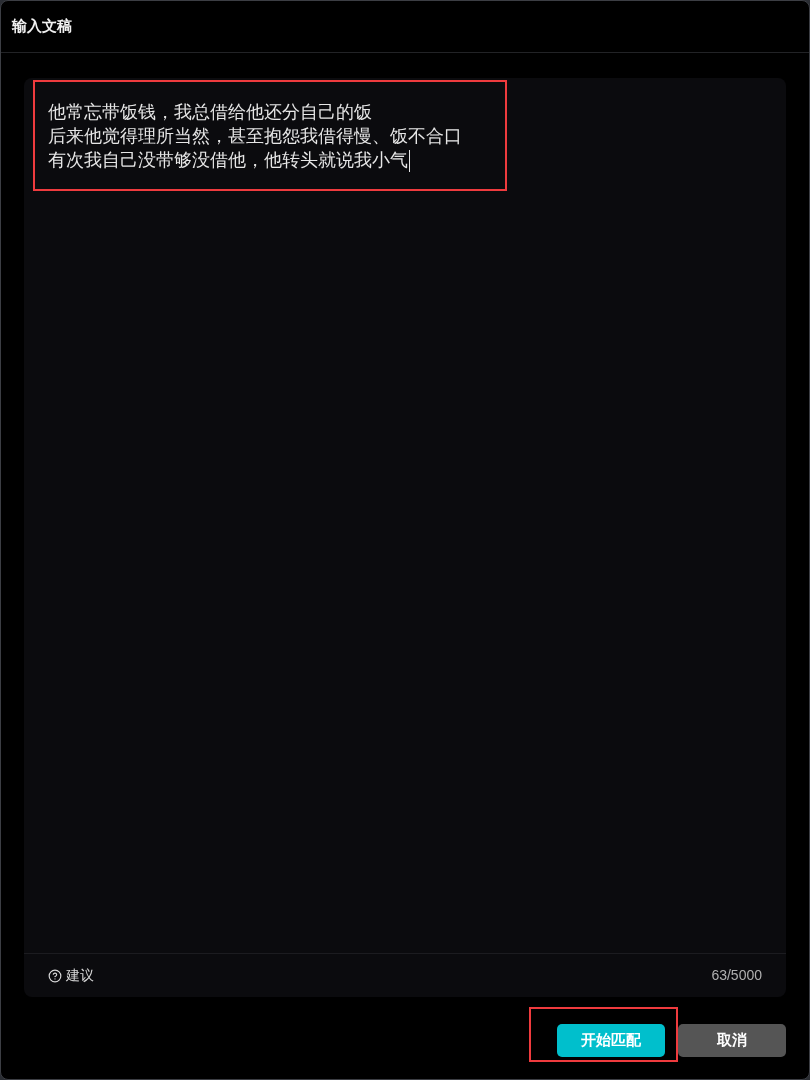  I want to click on cancel-button: 取消, so click(732, 1040).